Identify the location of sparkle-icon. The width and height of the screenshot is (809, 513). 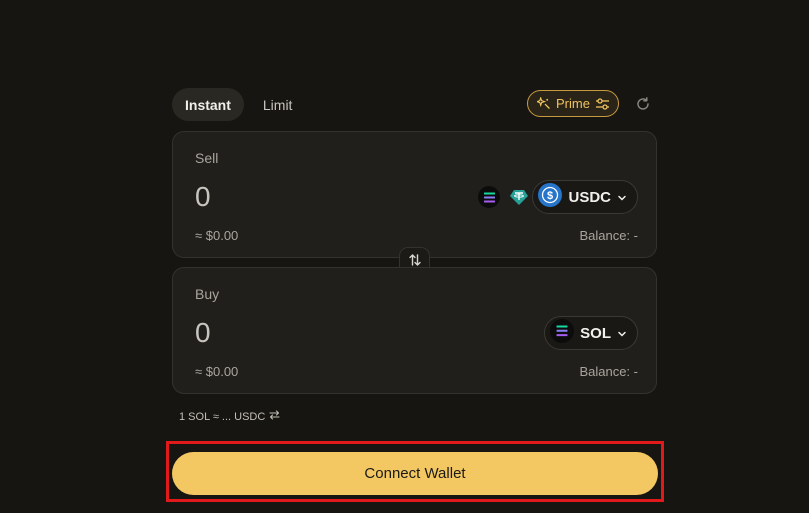
(543, 103).